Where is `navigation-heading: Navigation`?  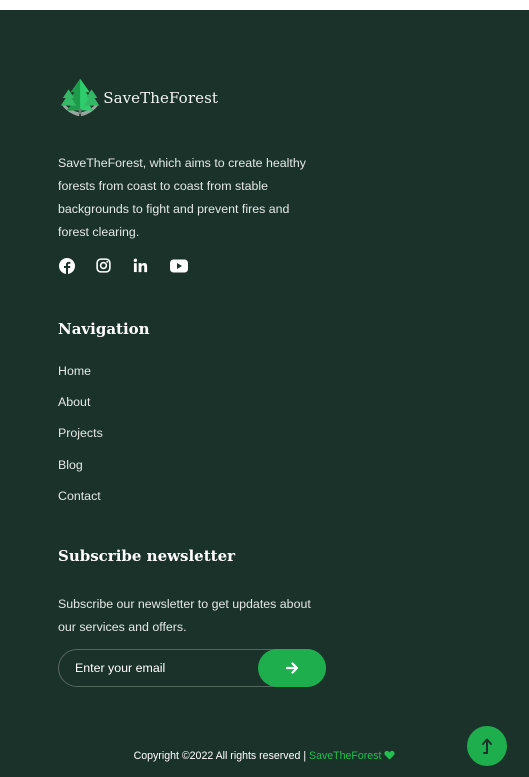 navigation-heading: Navigation is located at coordinates (104, 329).